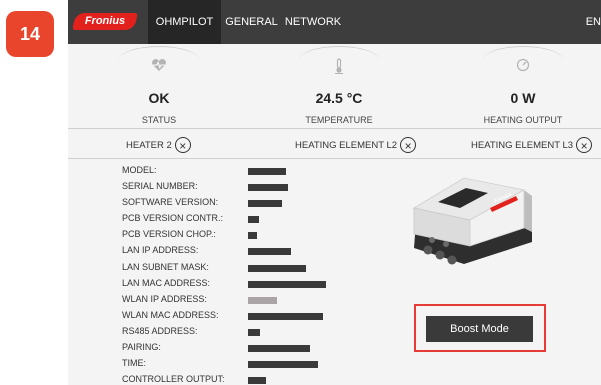  What do you see at coordinates (141, 347) in the screenshot?
I see `info-label-pairing: PAIRING:` at bounding box center [141, 347].